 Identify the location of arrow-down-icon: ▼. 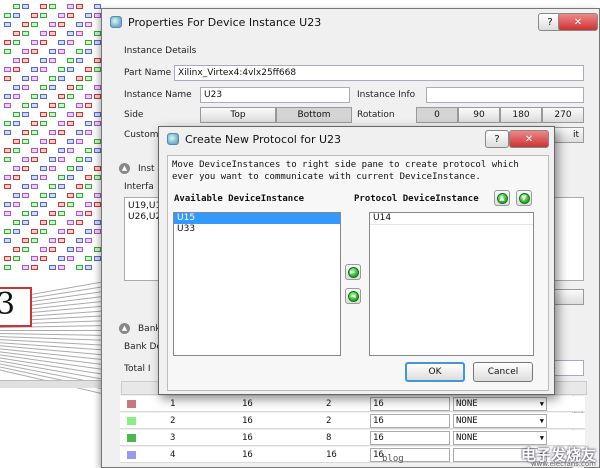
(524, 198).